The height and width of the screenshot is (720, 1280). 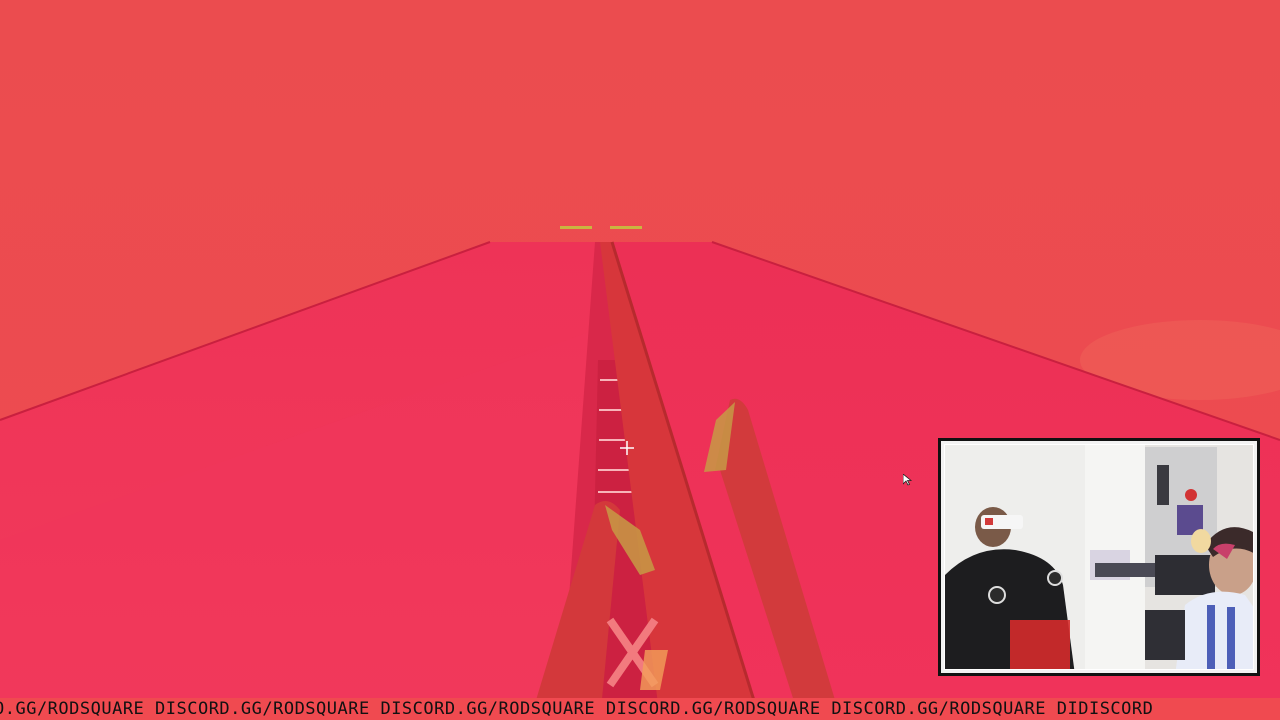 What do you see at coordinates (576, 227) in the screenshot?
I see `distant-target-left` at bounding box center [576, 227].